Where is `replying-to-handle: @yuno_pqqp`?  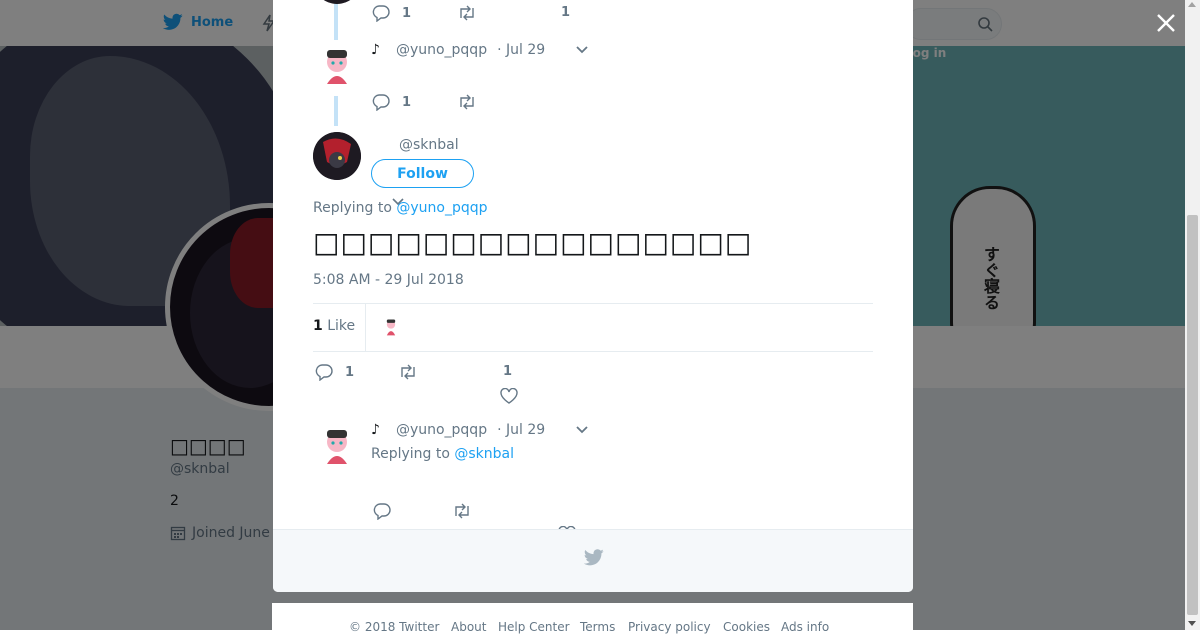
replying-to-handle: @yuno_pqqp is located at coordinates (441, 208).